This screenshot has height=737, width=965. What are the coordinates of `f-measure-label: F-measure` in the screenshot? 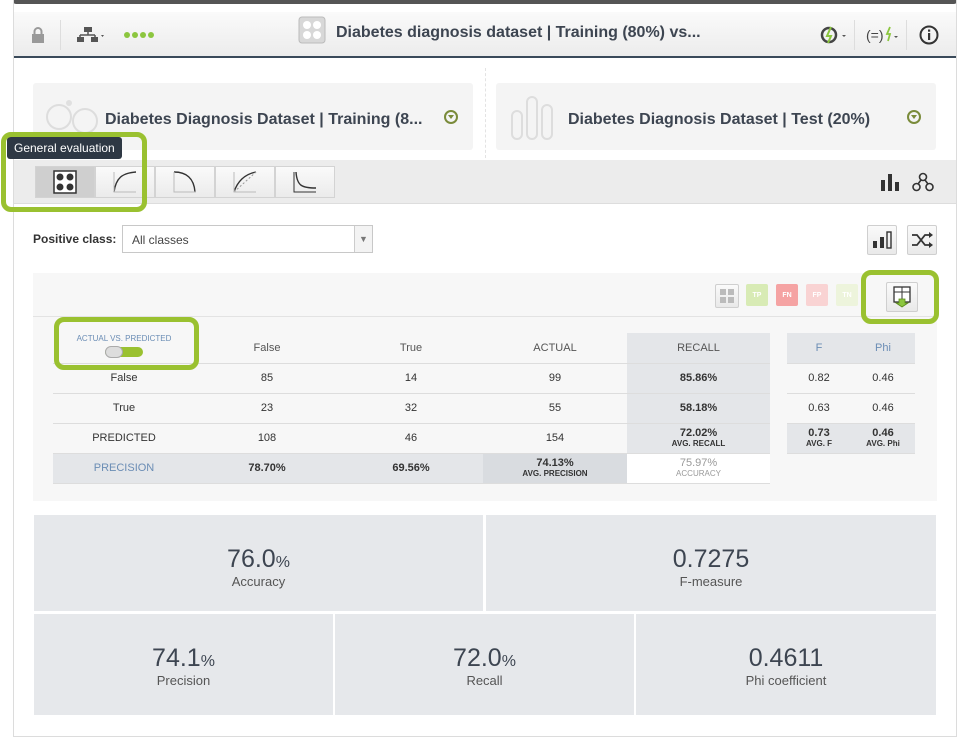 It's located at (711, 581).